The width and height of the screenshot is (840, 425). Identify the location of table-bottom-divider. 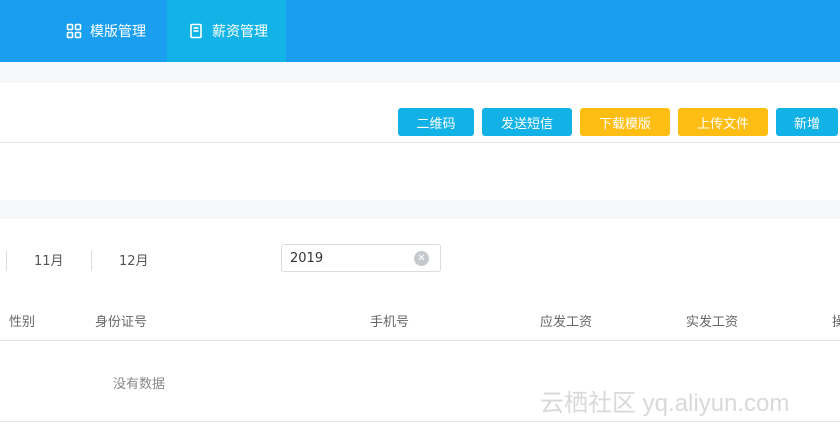
(420, 421).